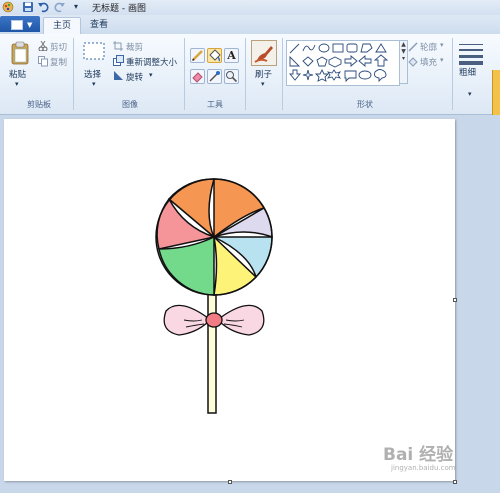  I want to click on size-dropdown-icon: ▾, so click(470, 94).